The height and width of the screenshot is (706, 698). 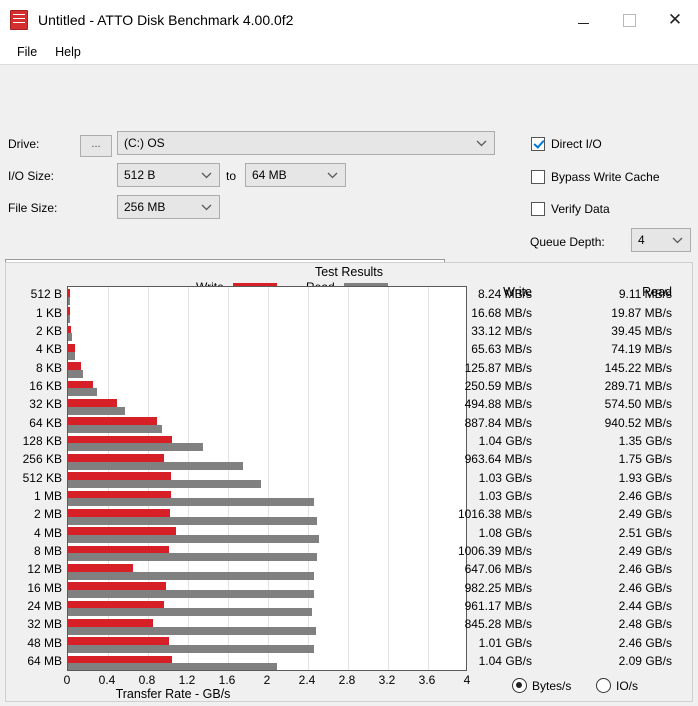 What do you see at coordinates (47, 532) in the screenshot?
I see `chart-y-label: 4 MB` at bounding box center [47, 532].